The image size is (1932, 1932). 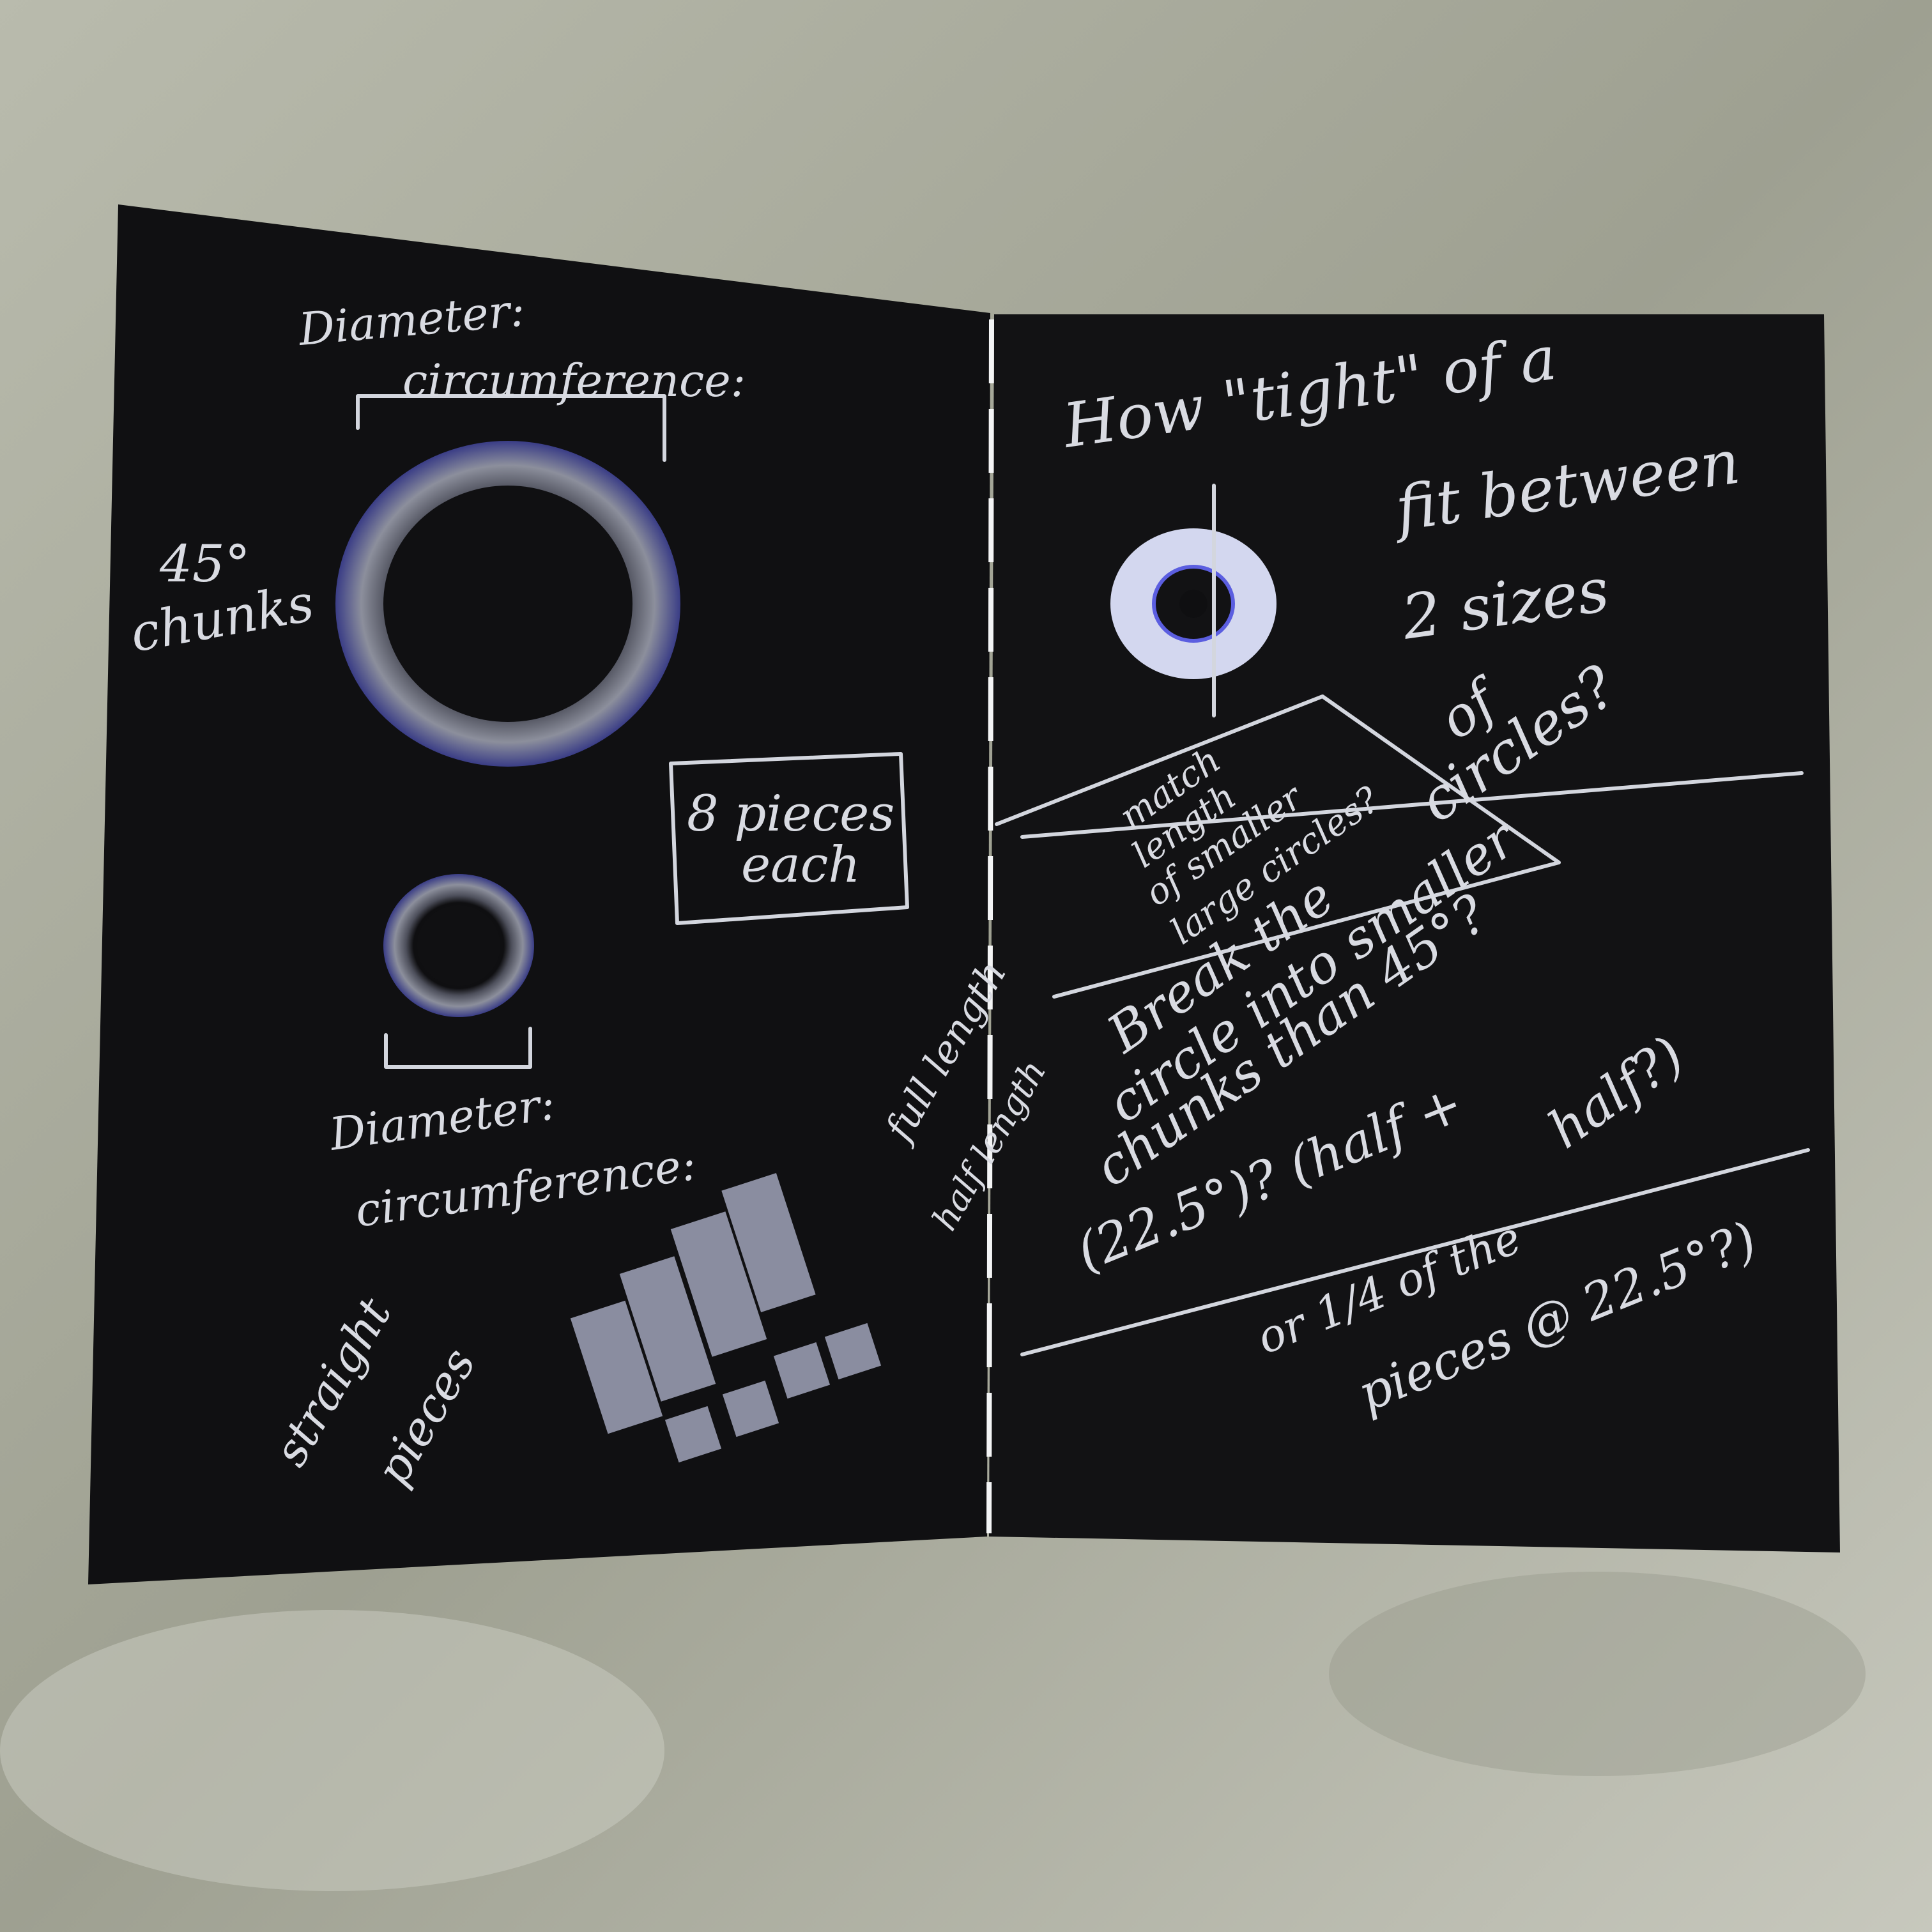 What do you see at coordinates (790, 814) in the screenshot?
I see `pieces-count-label: 8 pieces` at bounding box center [790, 814].